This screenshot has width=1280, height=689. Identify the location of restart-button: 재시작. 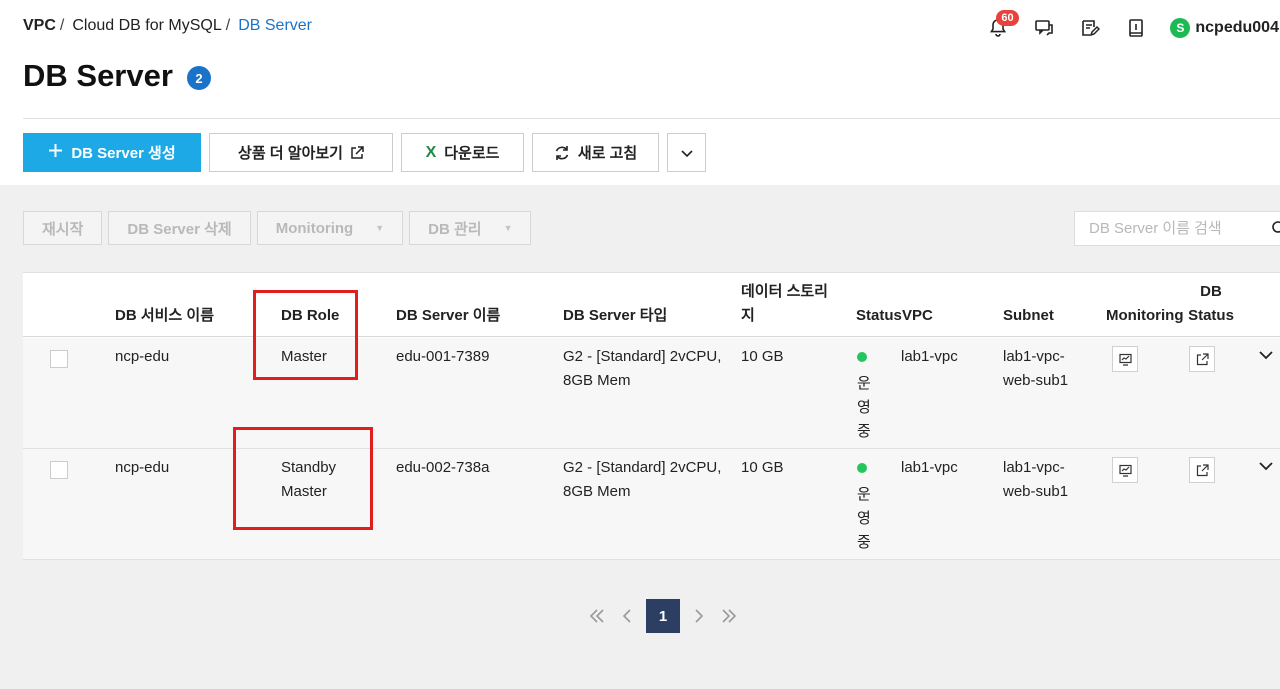
(63, 228).